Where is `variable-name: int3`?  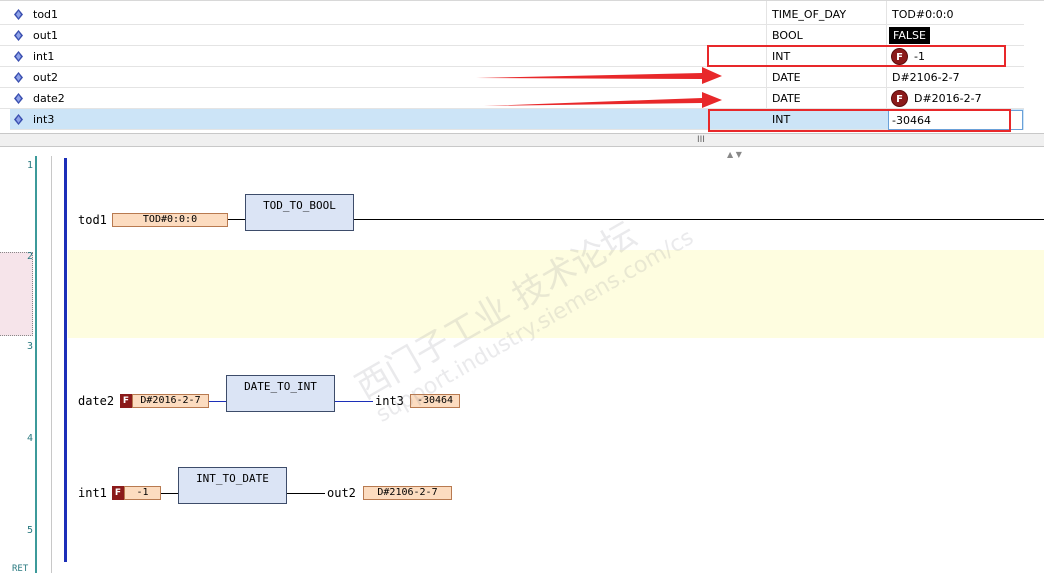
variable-name: int3 is located at coordinates (44, 119).